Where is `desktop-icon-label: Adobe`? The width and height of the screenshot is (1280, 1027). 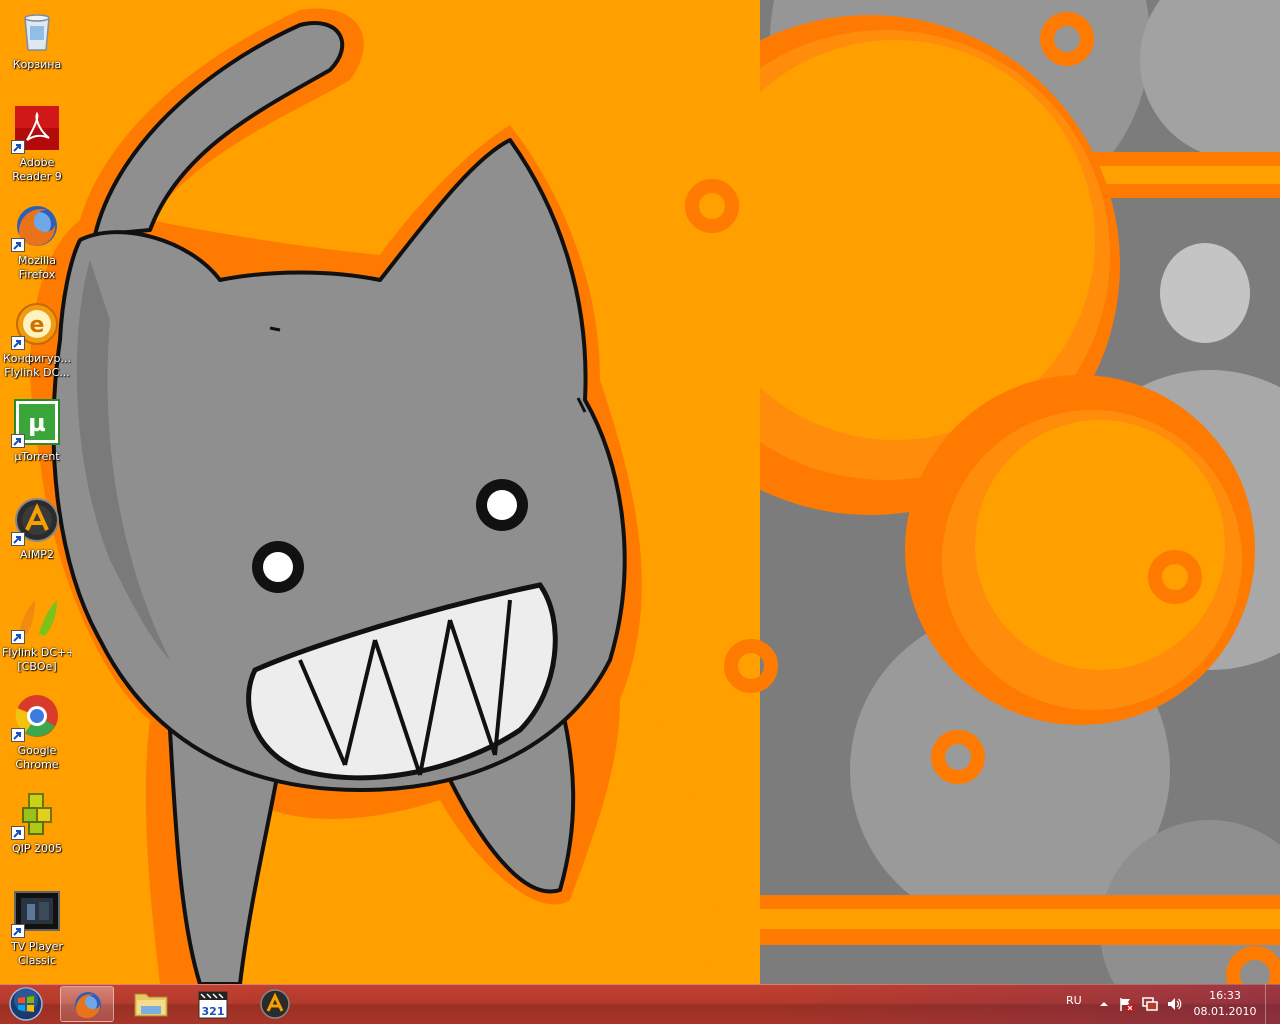 desktop-icon-label: Adobe is located at coordinates (37, 162).